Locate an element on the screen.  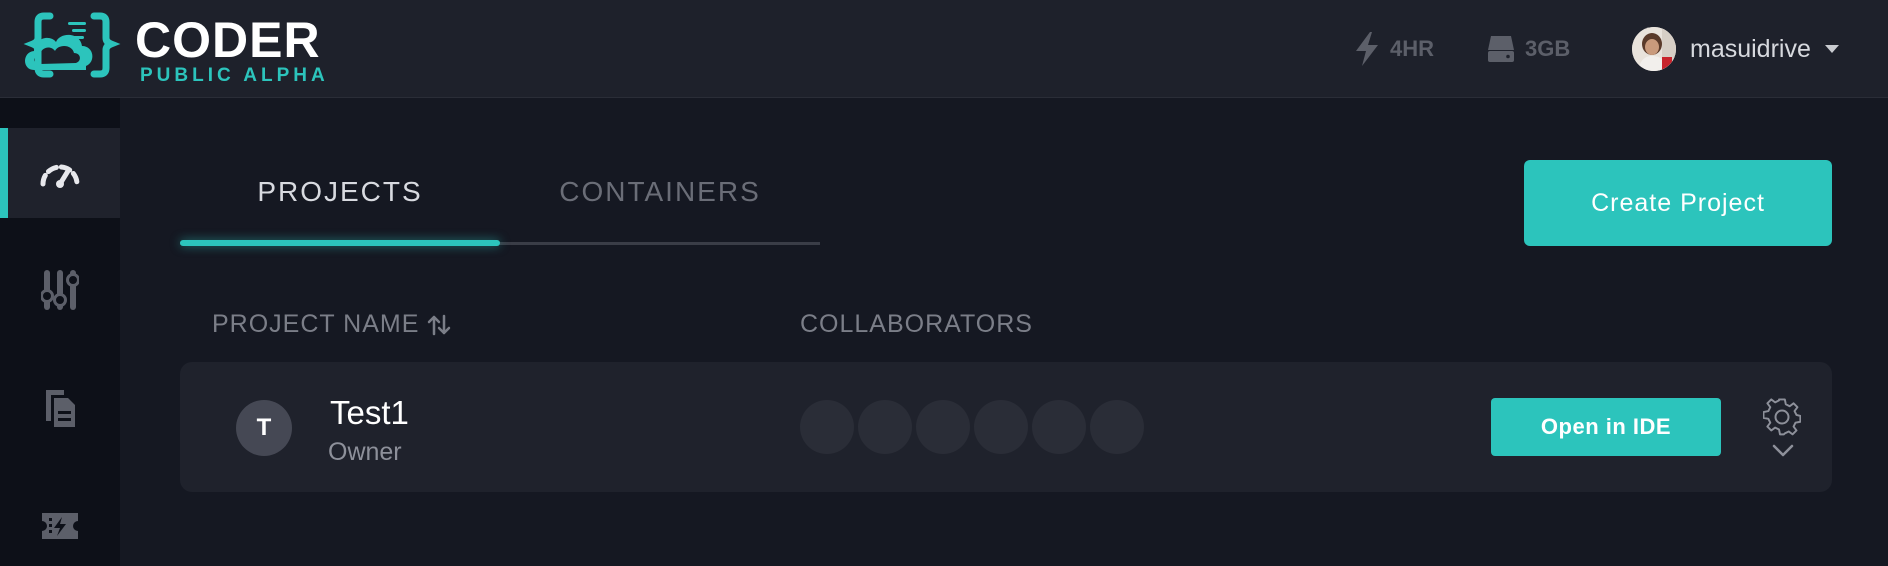
column-header-project-name: PROJECT NAME is located at coordinates (331, 324).